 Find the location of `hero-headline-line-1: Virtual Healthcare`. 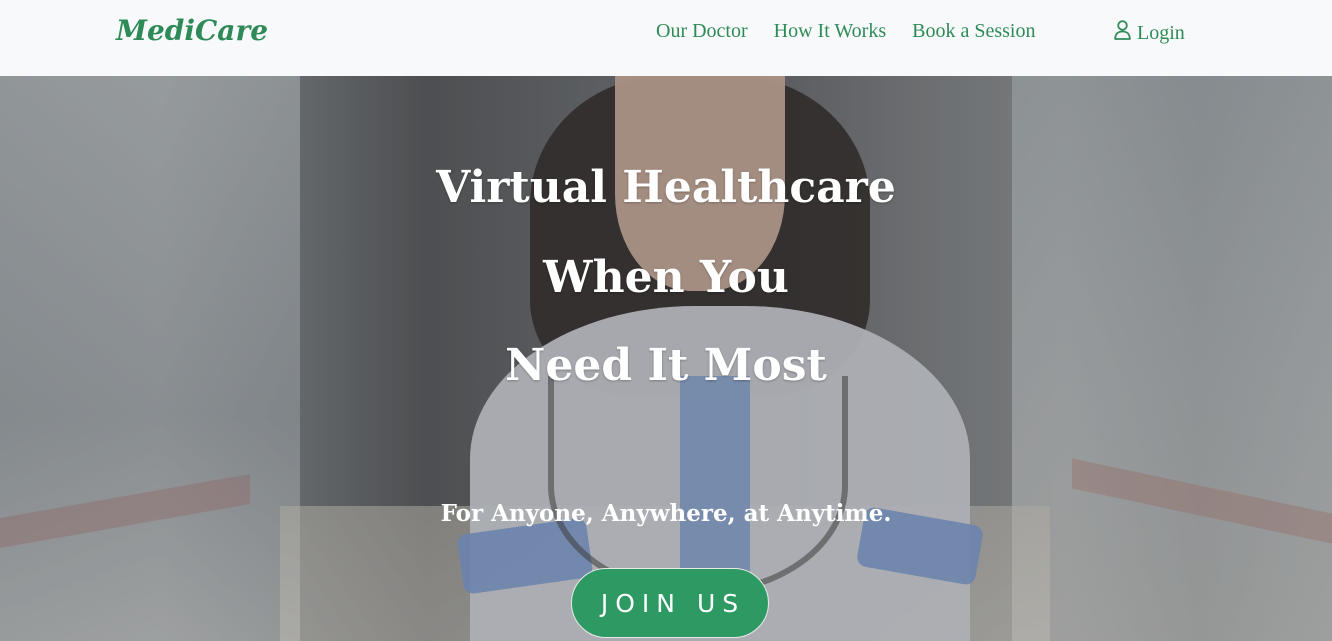

hero-headline-line-1: Virtual Healthcare is located at coordinates (666, 187).